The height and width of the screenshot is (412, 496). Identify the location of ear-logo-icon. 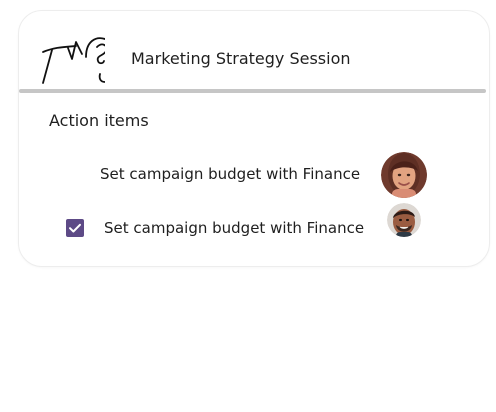
(71, 59).